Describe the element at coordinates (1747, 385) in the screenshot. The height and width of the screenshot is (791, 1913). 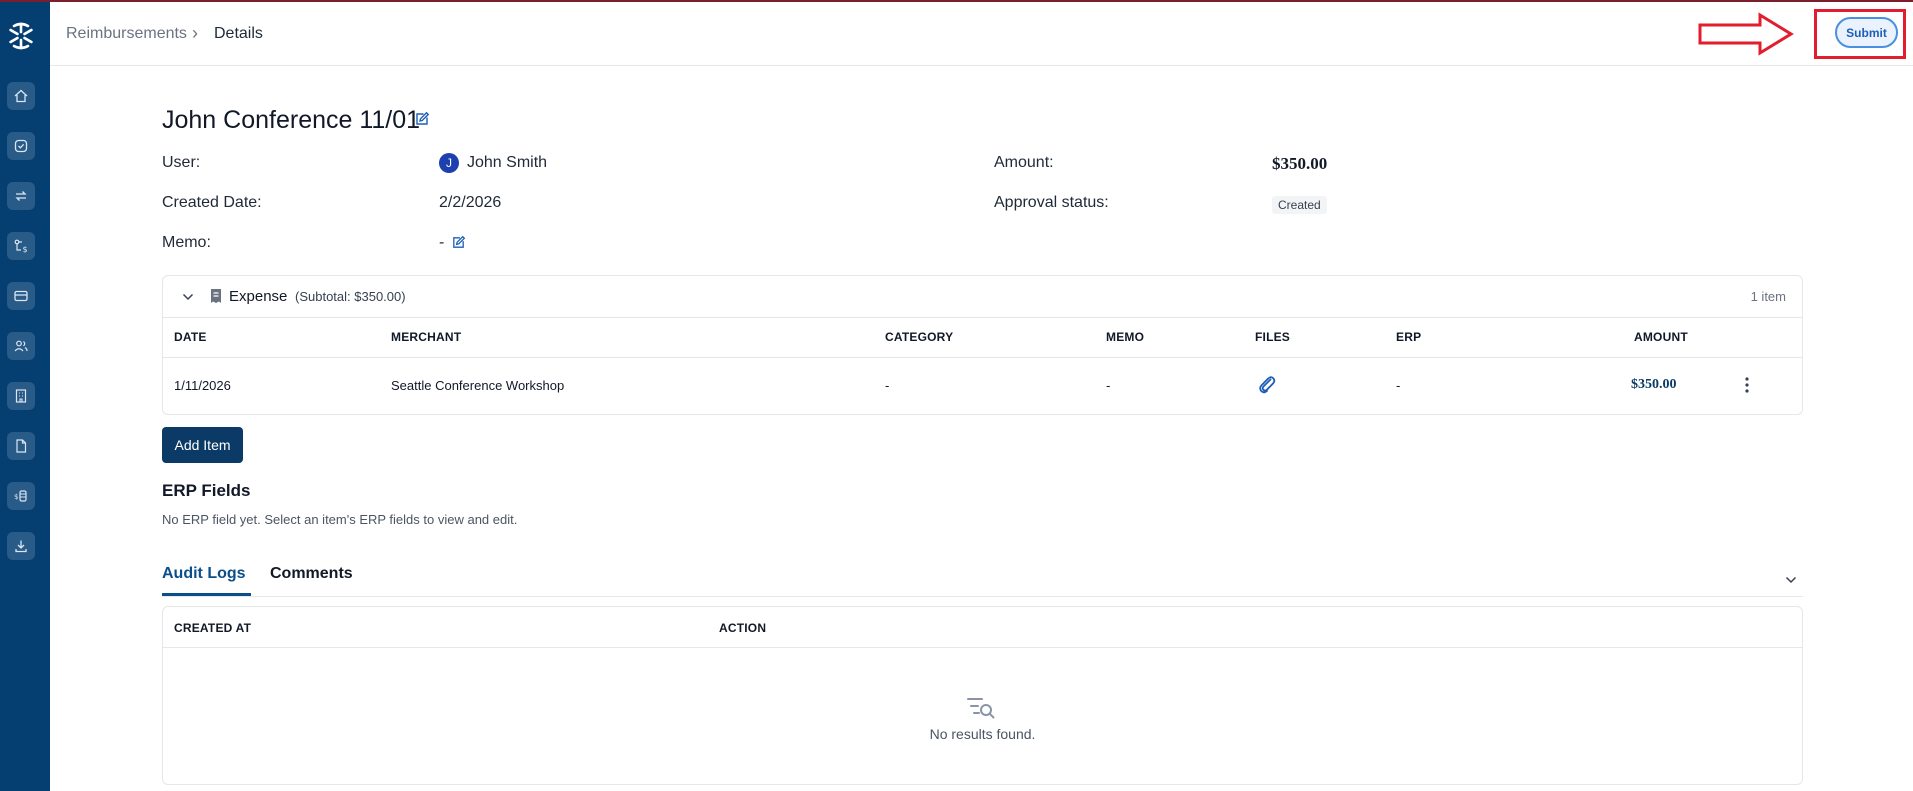
I see `more-options-icon` at that location.